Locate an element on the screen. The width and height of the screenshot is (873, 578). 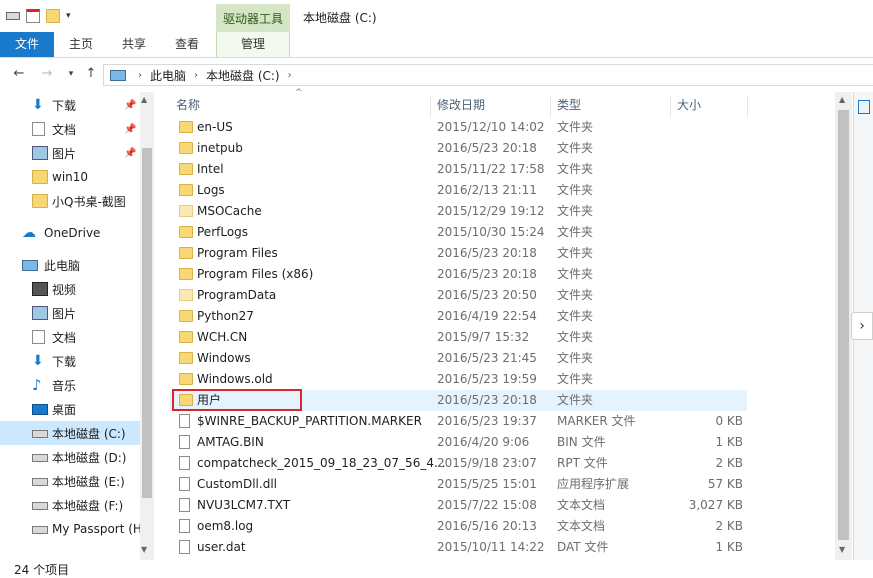
address-bar: › 此电脑 › 本地磁盘 (C:) › is located at coordinates (488, 75).